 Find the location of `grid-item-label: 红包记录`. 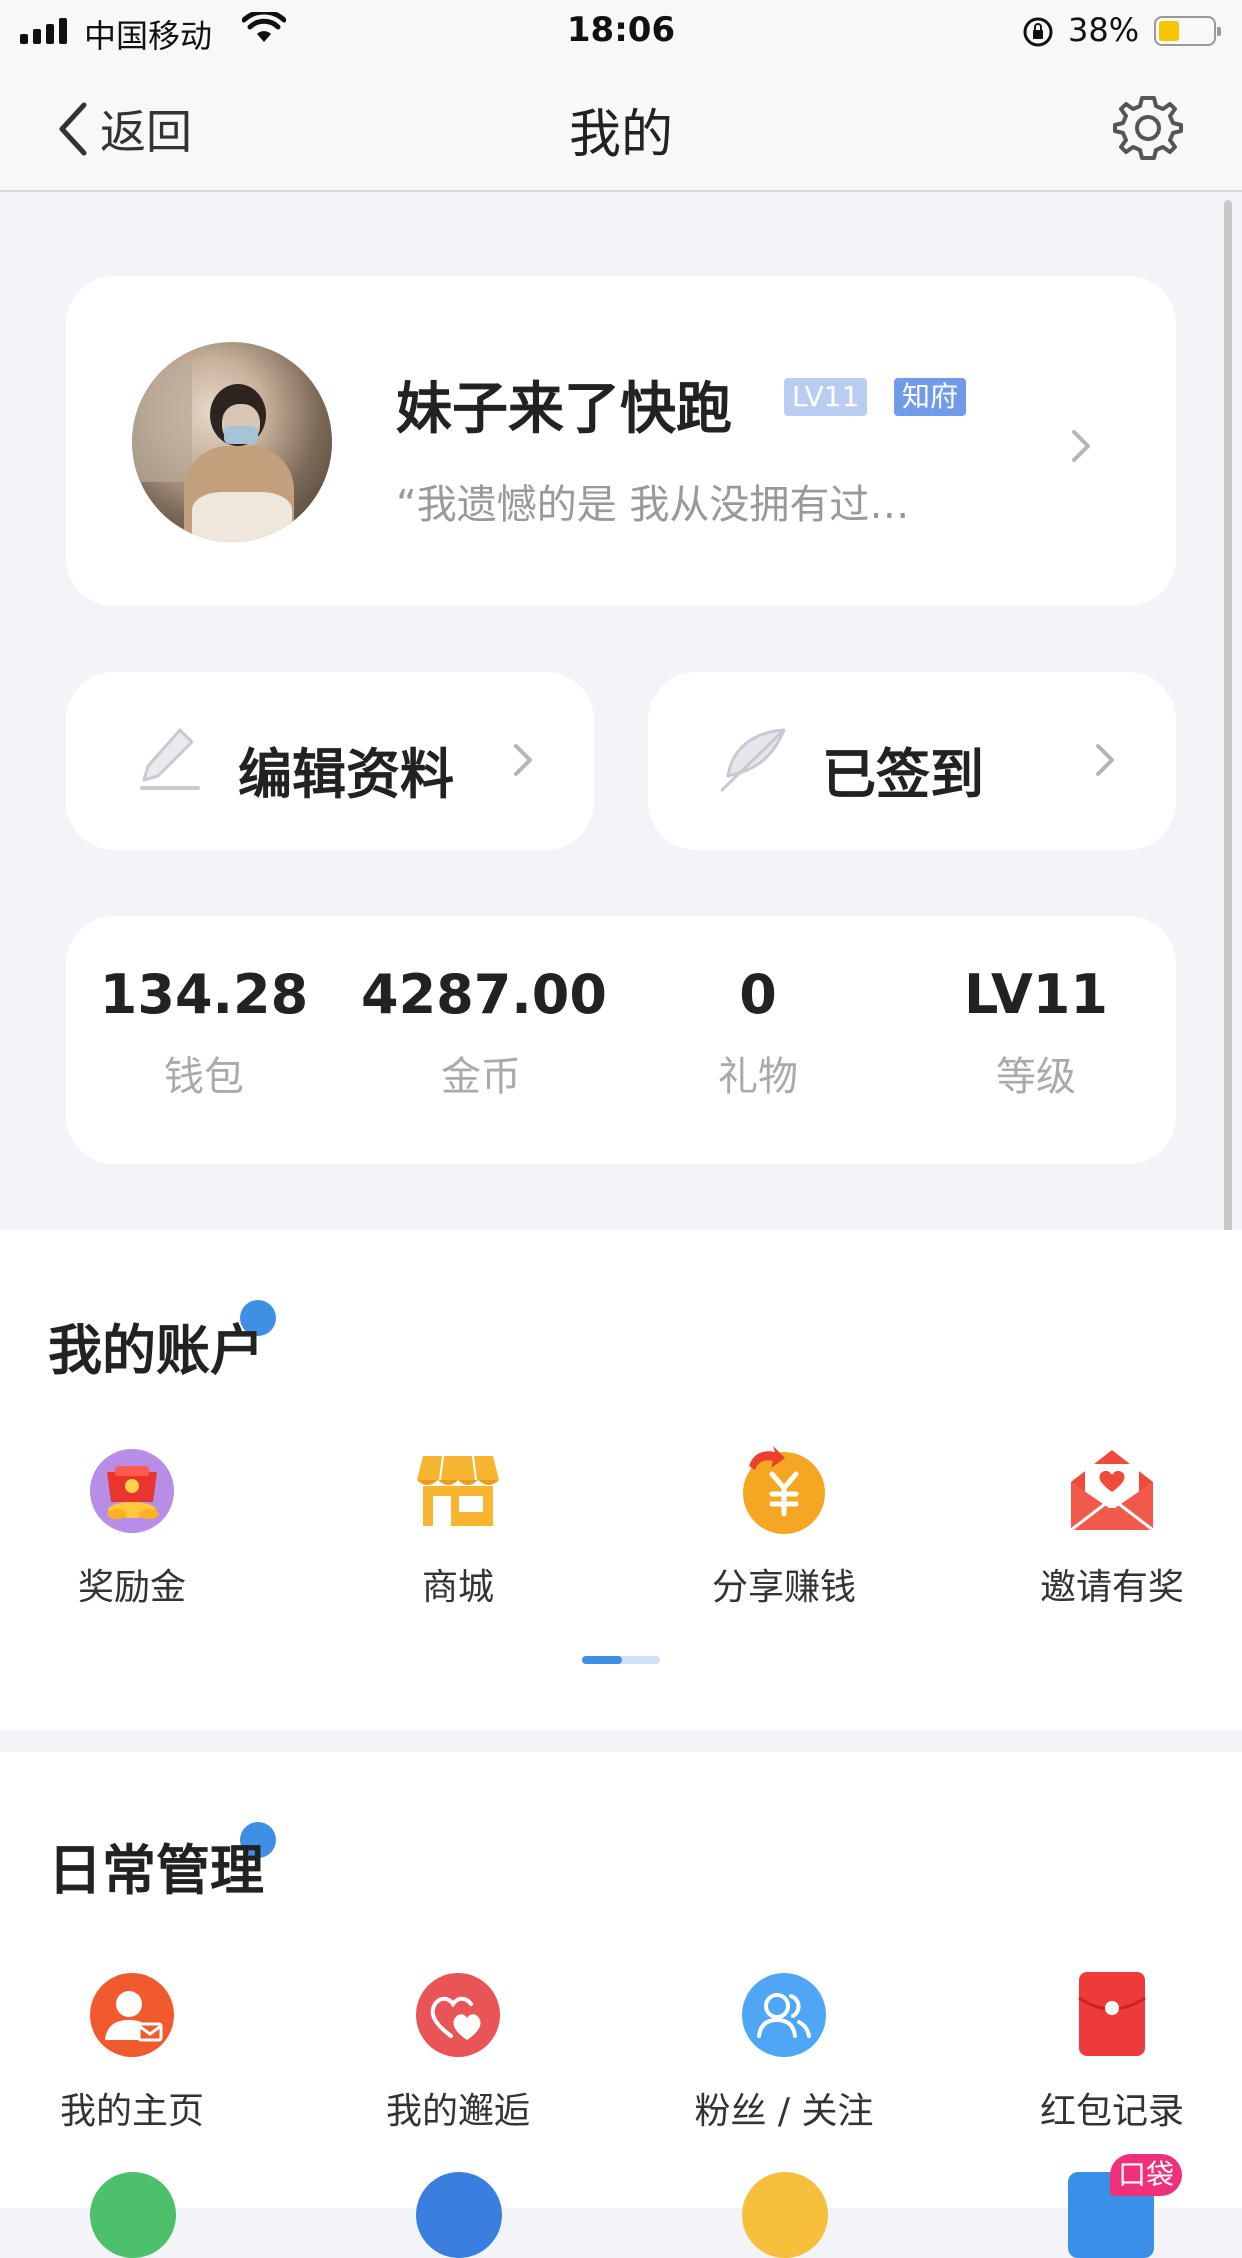

grid-item-label: 红包记录 is located at coordinates (1111, 2111).